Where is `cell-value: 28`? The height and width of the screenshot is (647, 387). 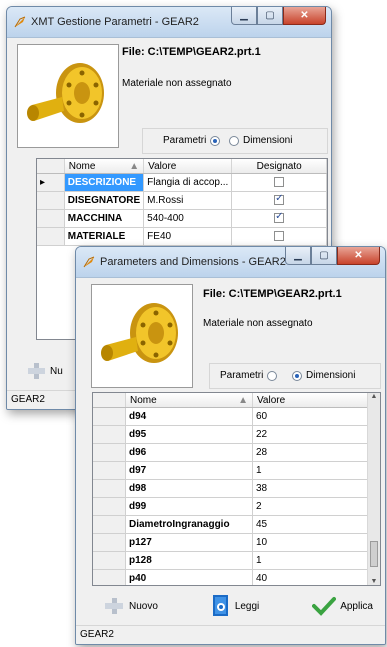 cell-value: 28 is located at coordinates (310, 452).